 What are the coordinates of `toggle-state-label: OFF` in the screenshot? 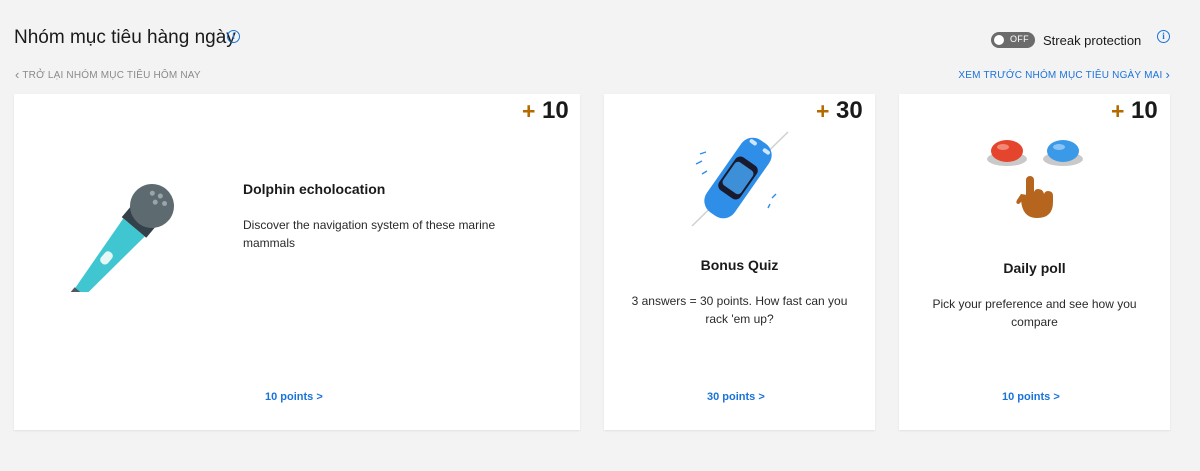 It's located at (1019, 39).